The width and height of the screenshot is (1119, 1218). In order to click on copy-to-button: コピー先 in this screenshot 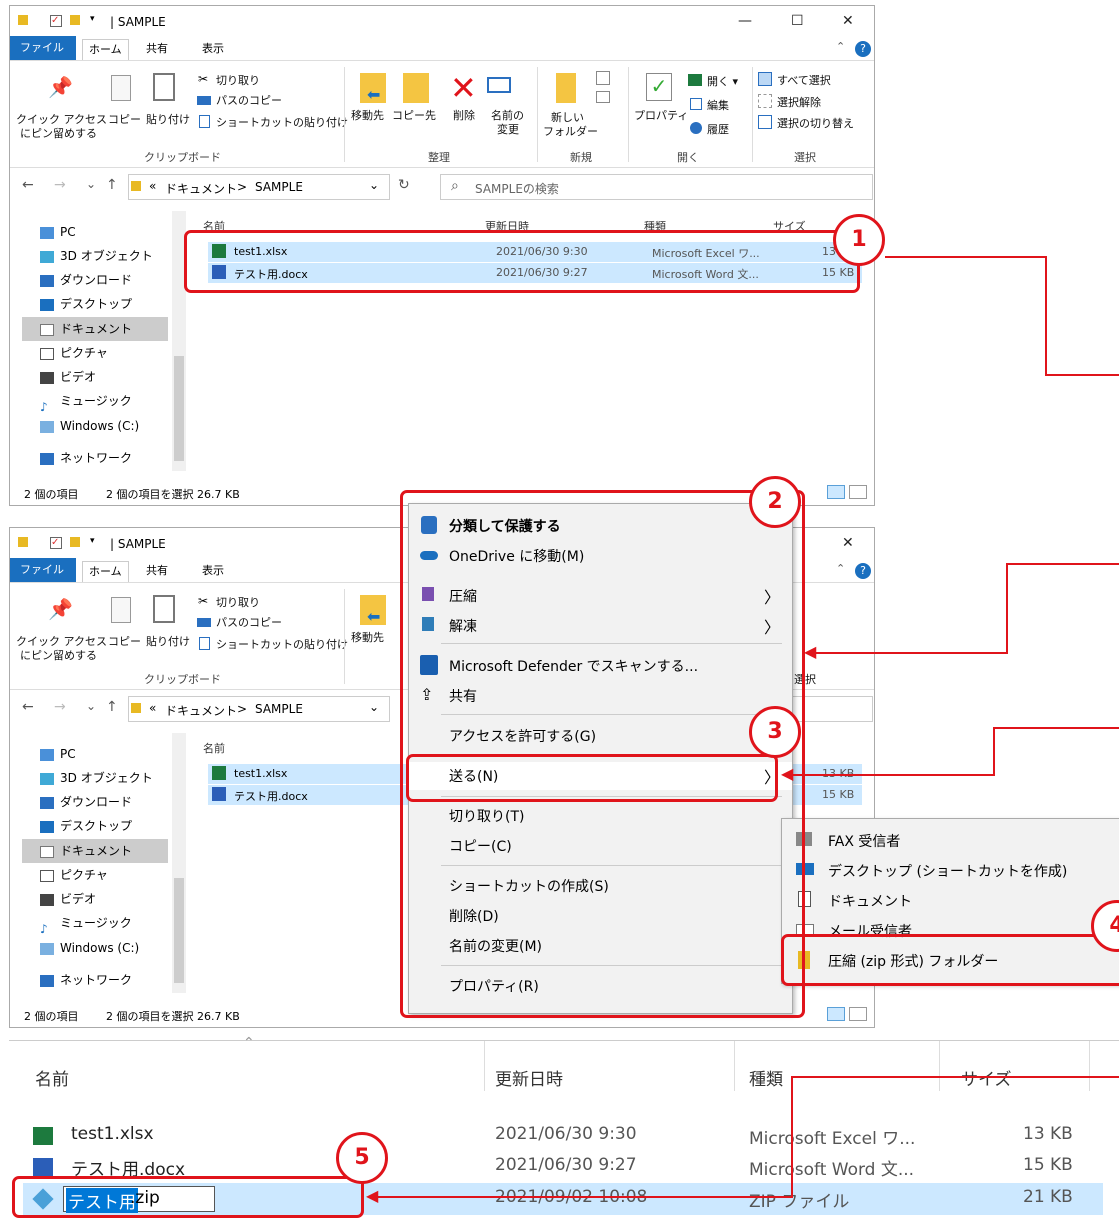, I will do `click(414, 115)`.